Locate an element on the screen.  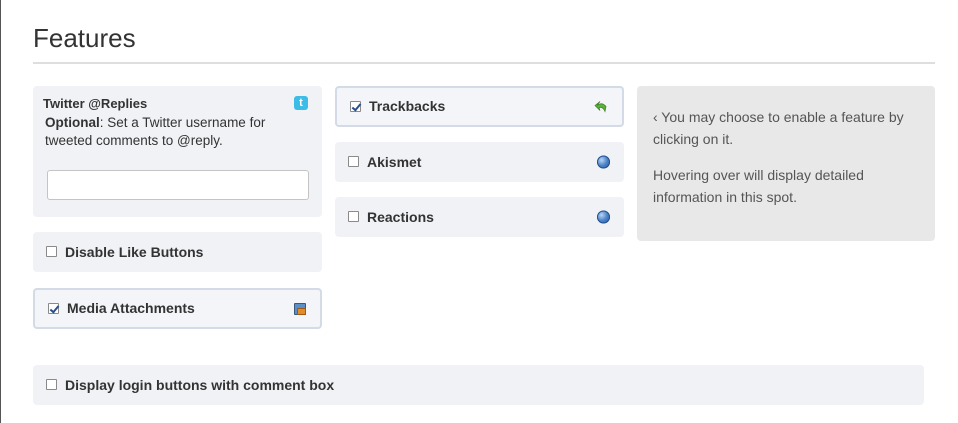
feature-label: Display login buttons with comment box is located at coordinates (200, 384).